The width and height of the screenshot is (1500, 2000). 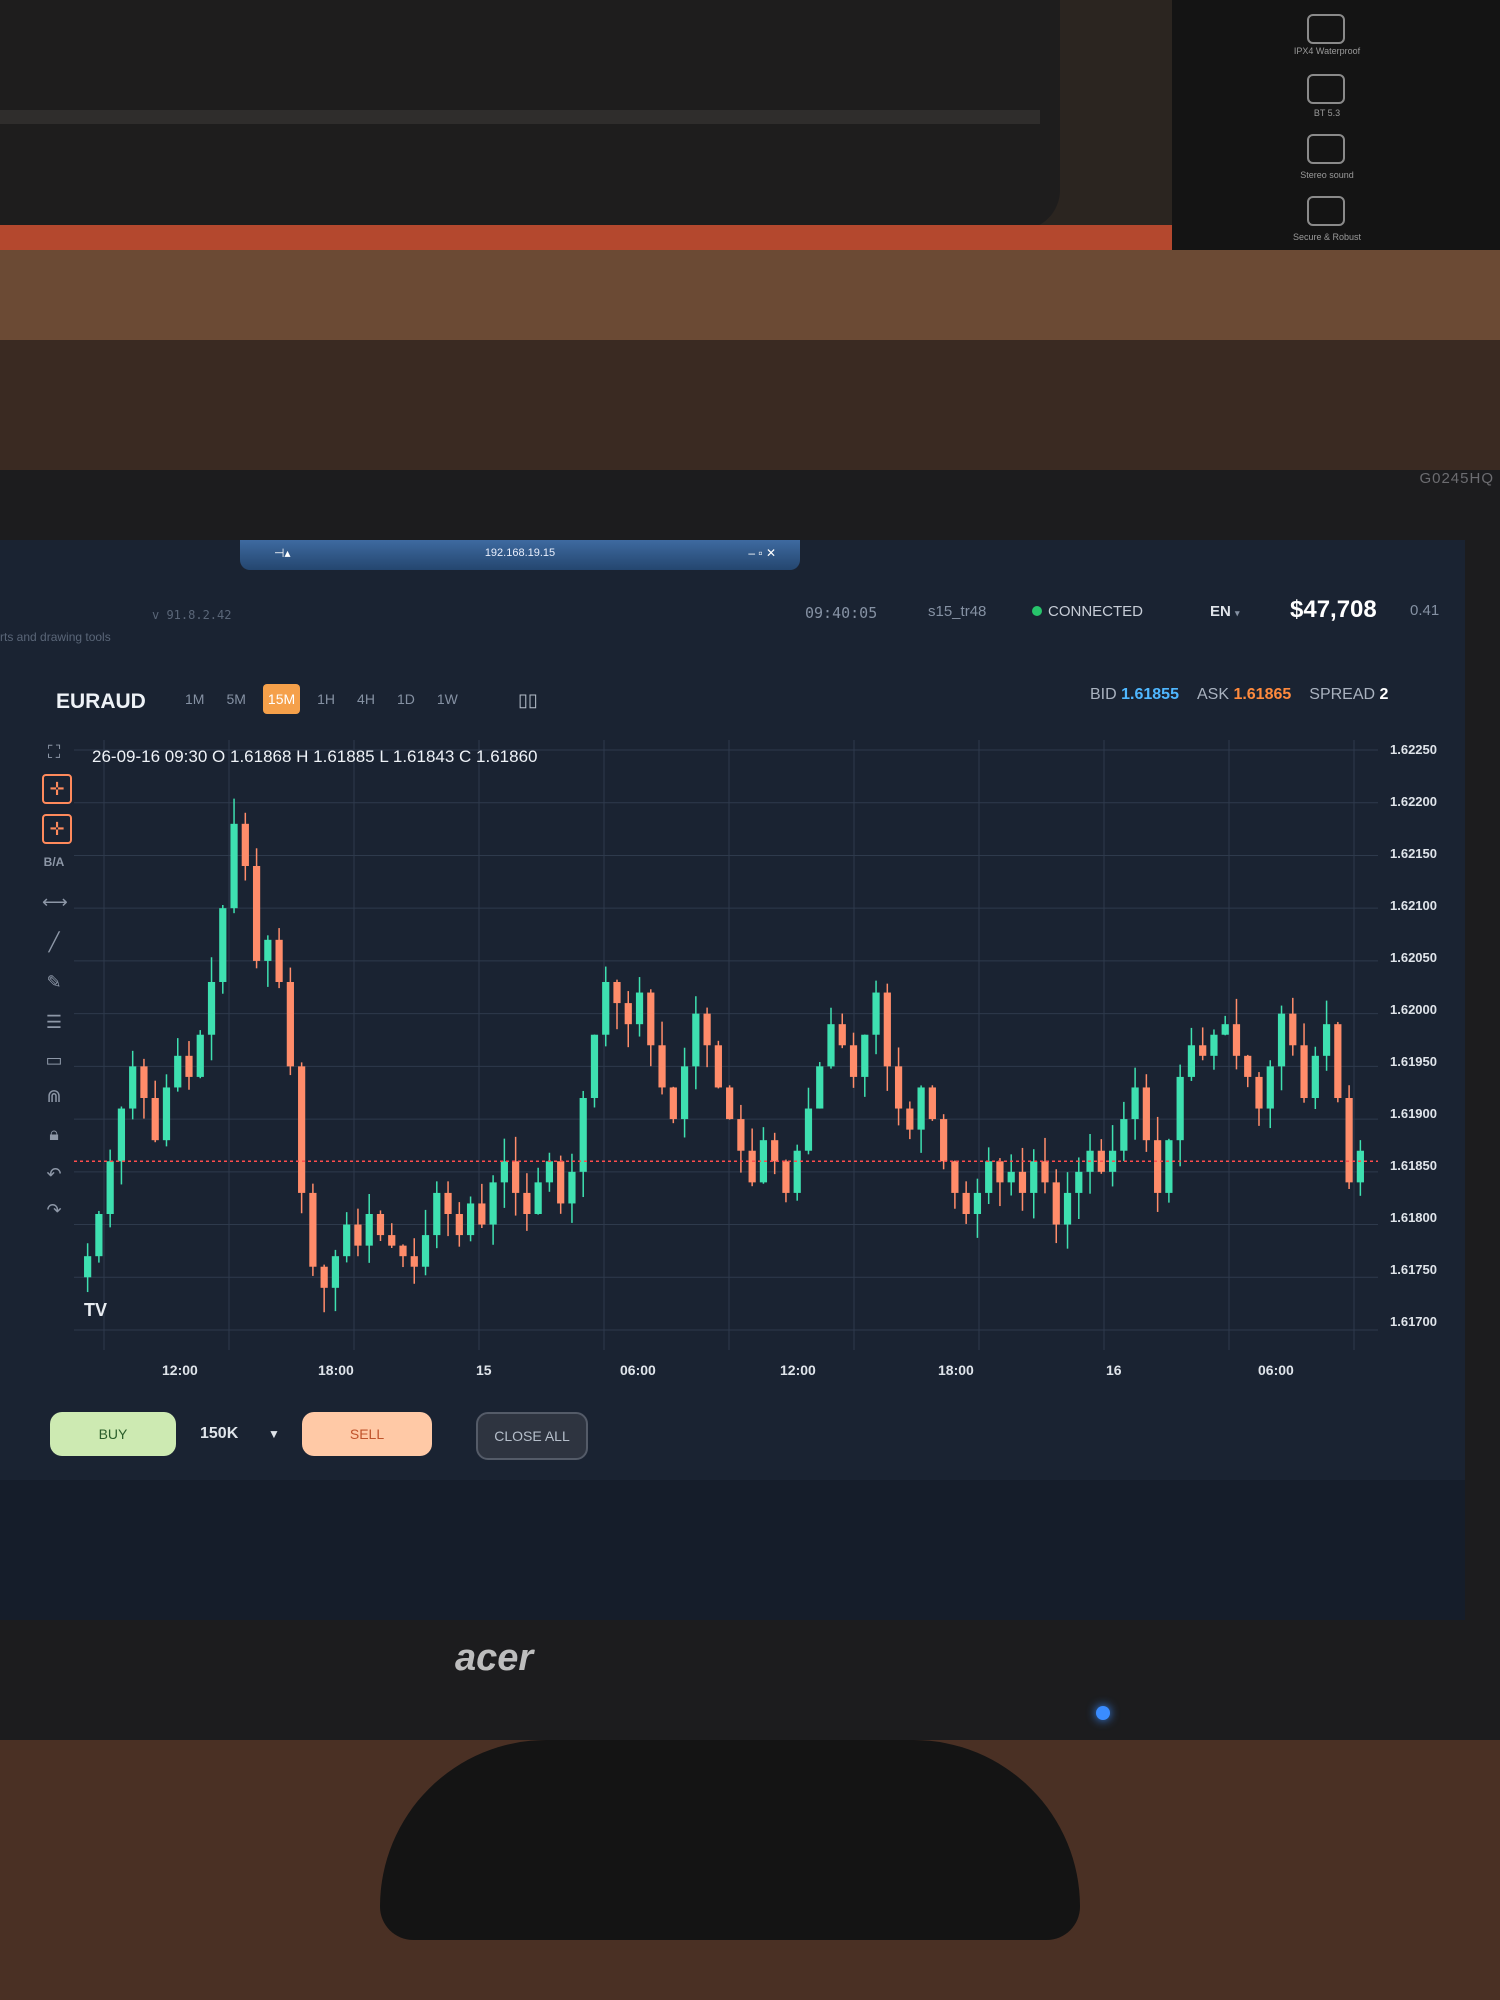 What do you see at coordinates (57, 789) in the screenshot?
I see `crosshair-icon: ✛` at bounding box center [57, 789].